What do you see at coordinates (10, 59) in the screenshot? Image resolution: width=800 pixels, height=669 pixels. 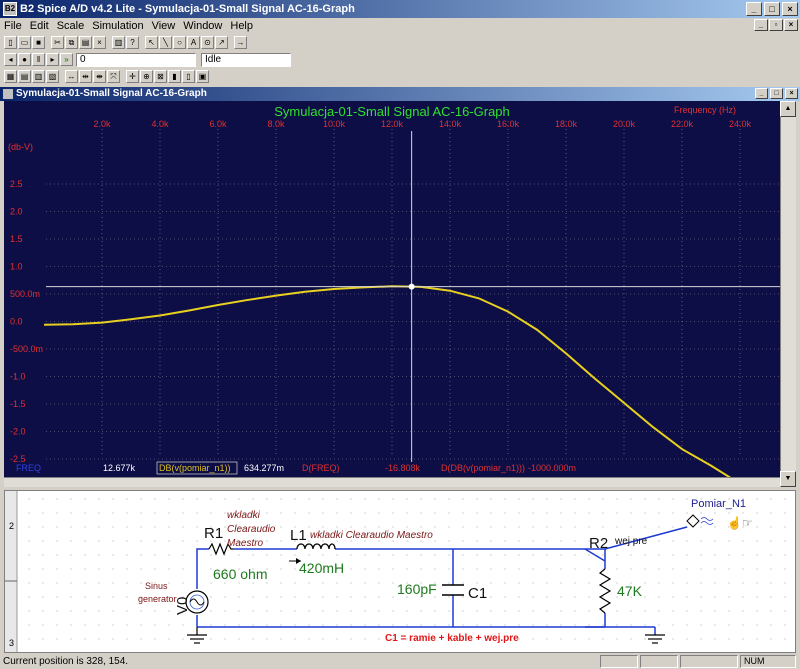 I see `step-back-icon: ◂` at bounding box center [10, 59].